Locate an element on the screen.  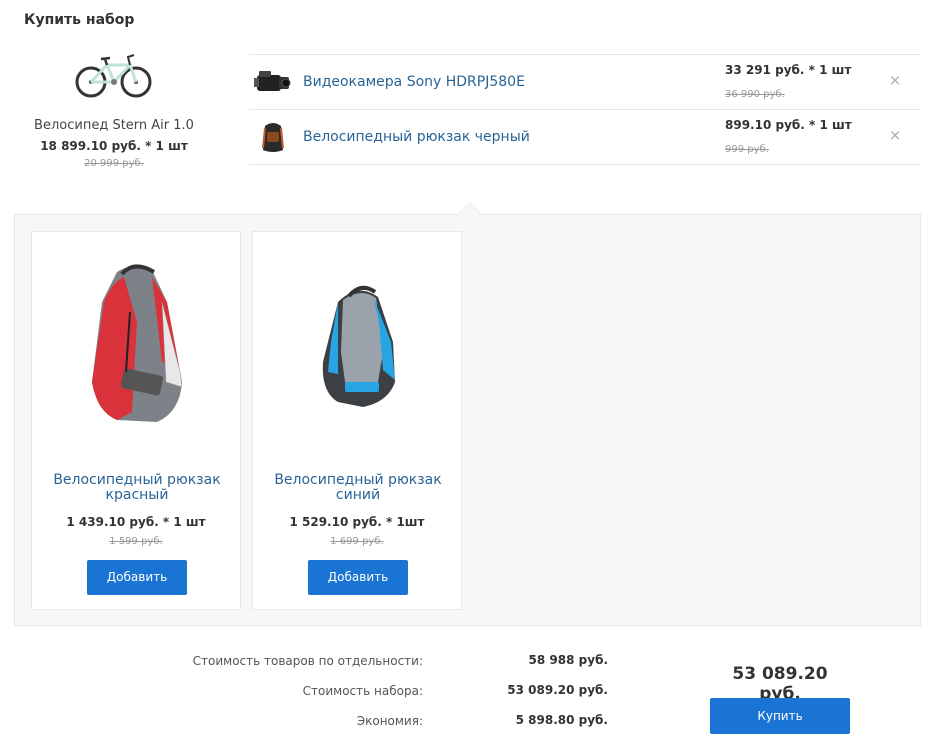
offer-old-price: 1 699 руб. is located at coordinates (357, 541).